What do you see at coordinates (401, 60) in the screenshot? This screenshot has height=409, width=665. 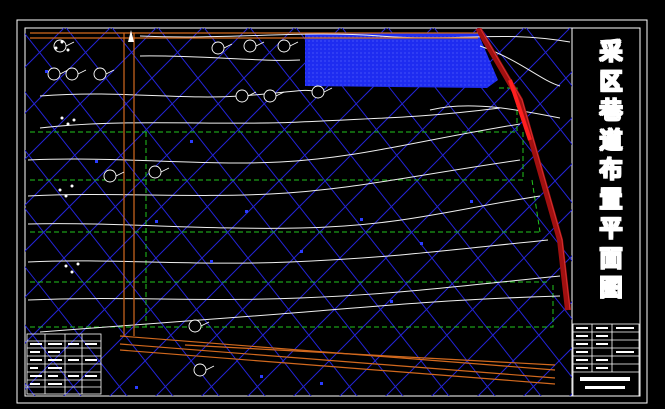 I see `goaf-area` at bounding box center [401, 60].